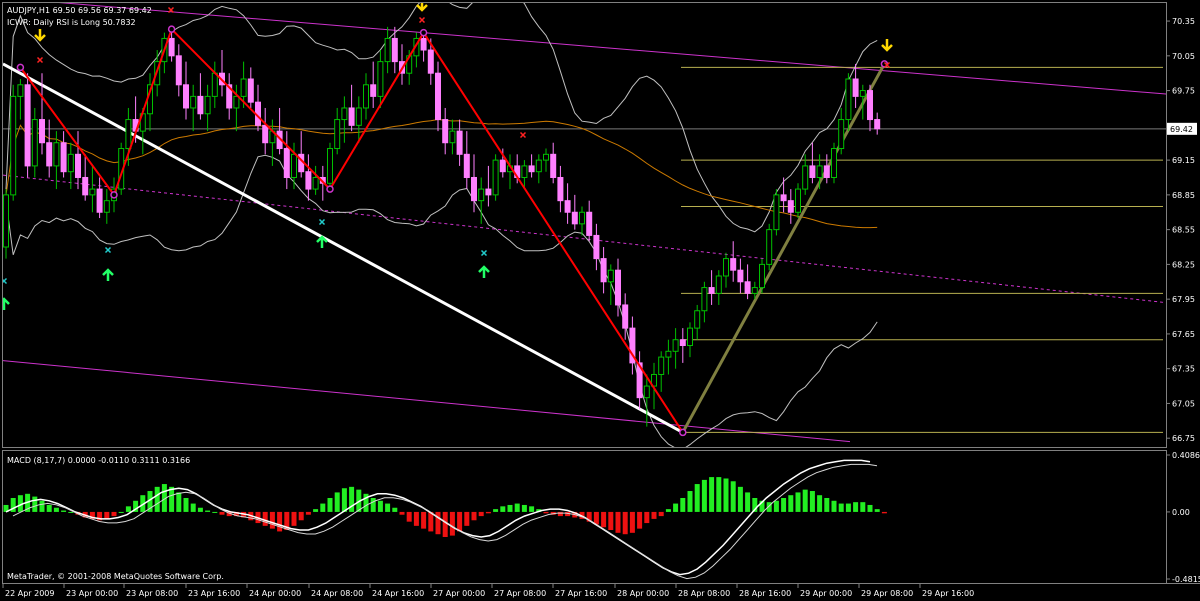 The width and height of the screenshot is (1200, 601). I want to click on time-tick-label: 29 Apr 16:00, so click(948, 593).